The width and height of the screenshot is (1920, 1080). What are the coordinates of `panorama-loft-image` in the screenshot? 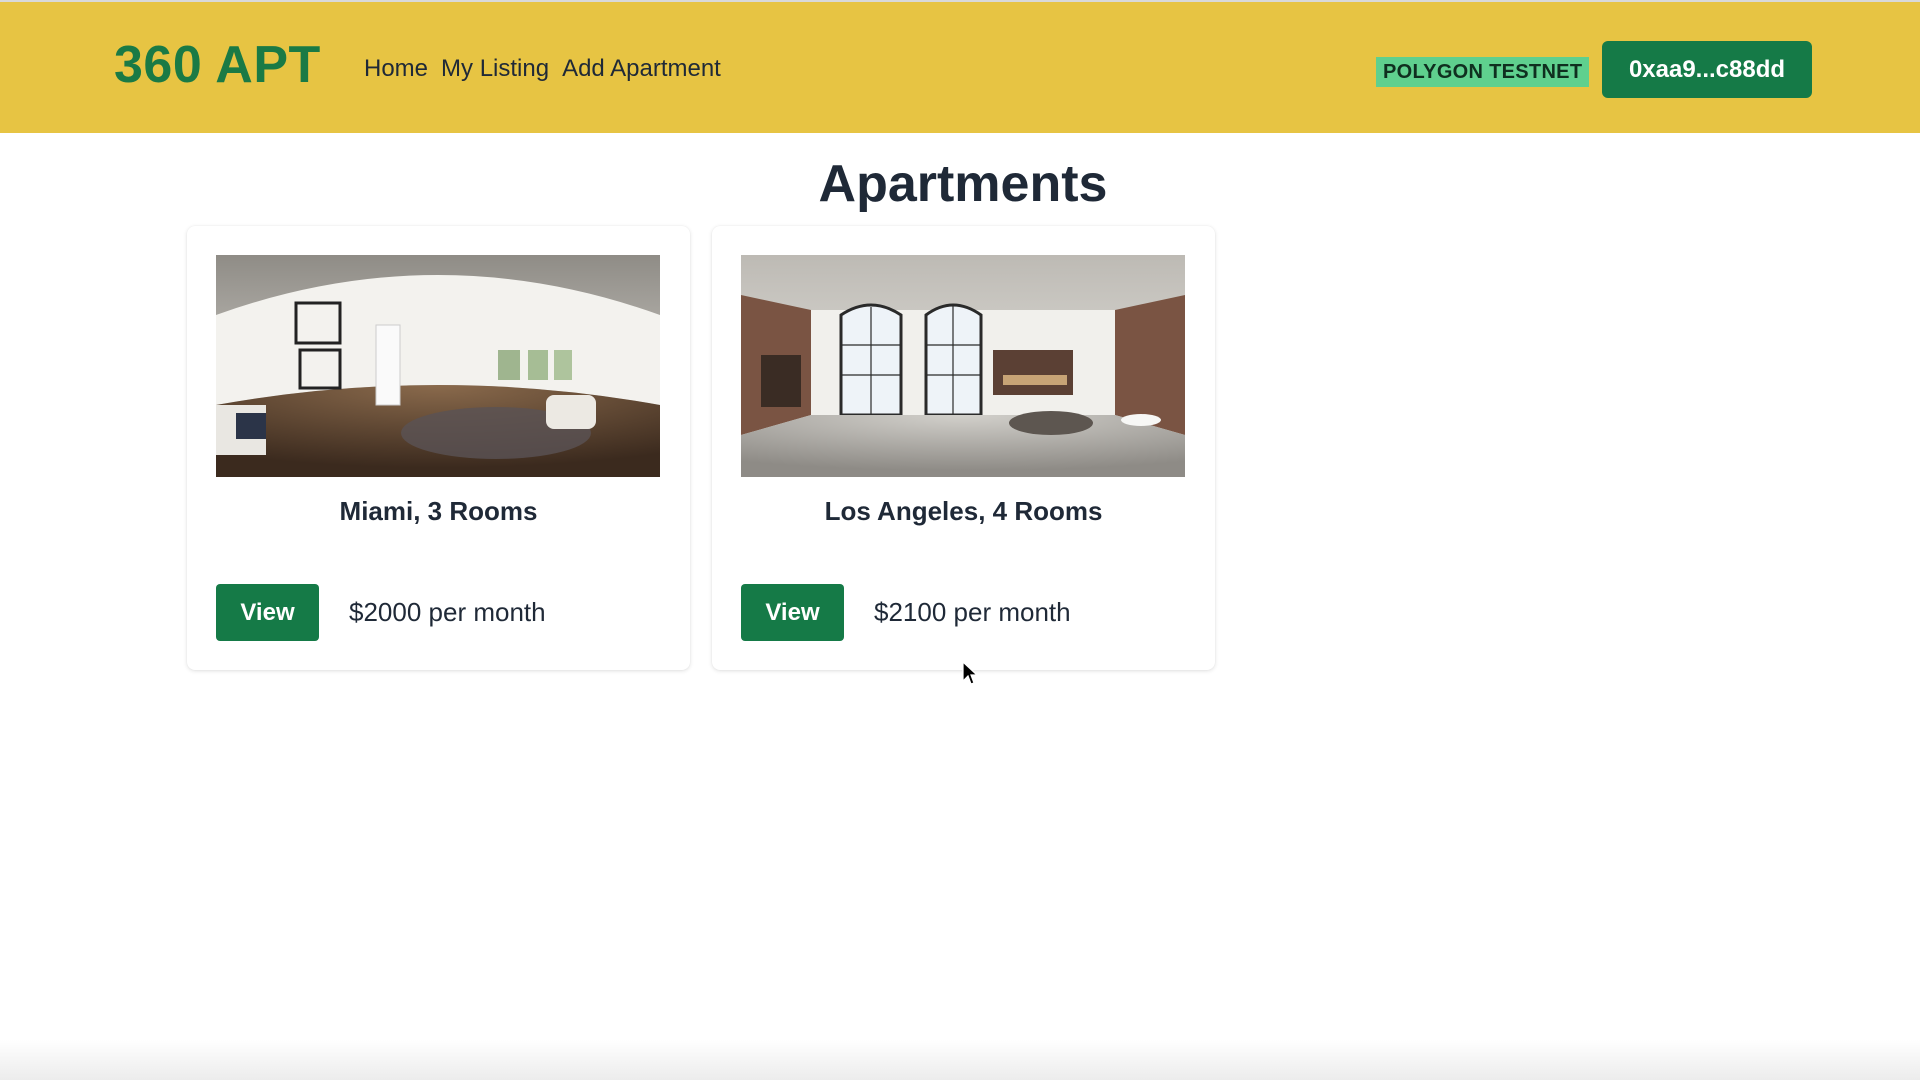 It's located at (963, 366).